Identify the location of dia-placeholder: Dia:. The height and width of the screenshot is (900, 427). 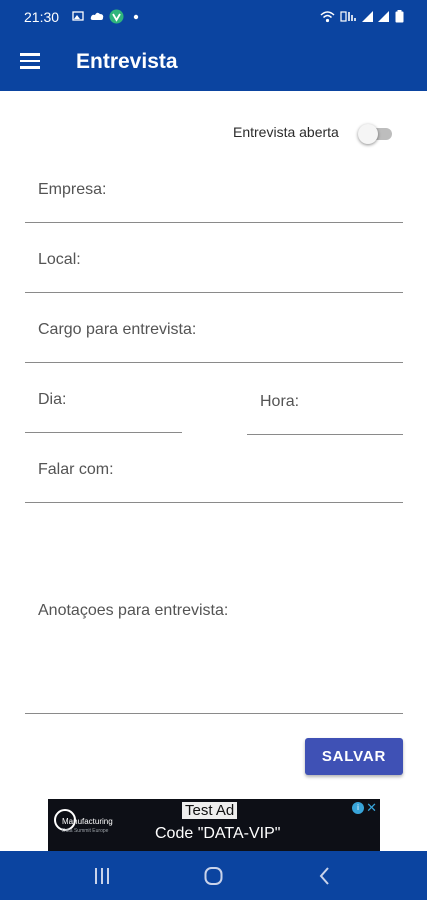
(52, 399).